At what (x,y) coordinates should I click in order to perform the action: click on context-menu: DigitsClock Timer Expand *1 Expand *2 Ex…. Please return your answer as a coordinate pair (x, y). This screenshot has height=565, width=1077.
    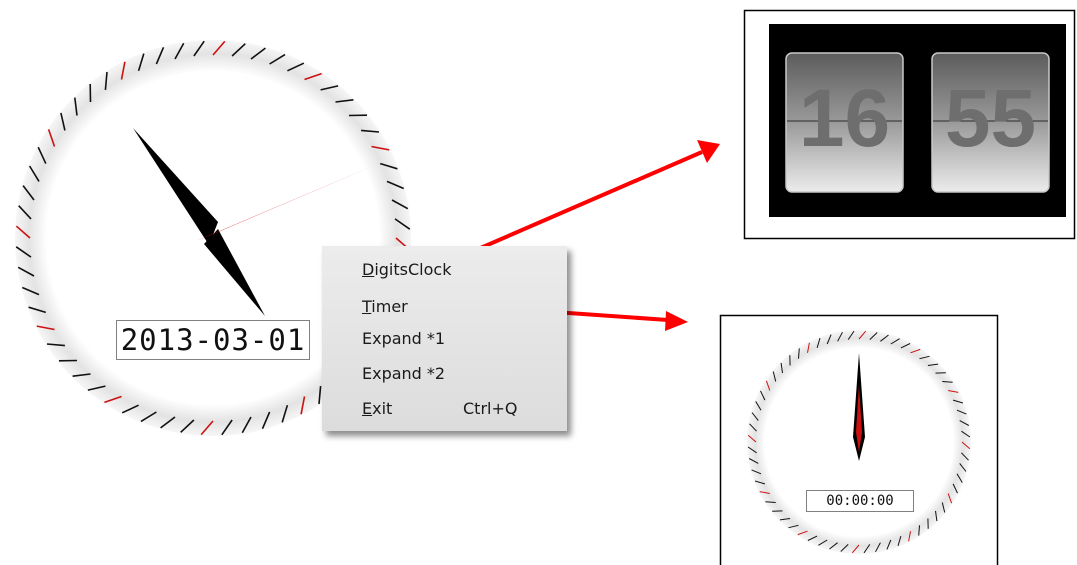
    Looking at the image, I should click on (444, 338).